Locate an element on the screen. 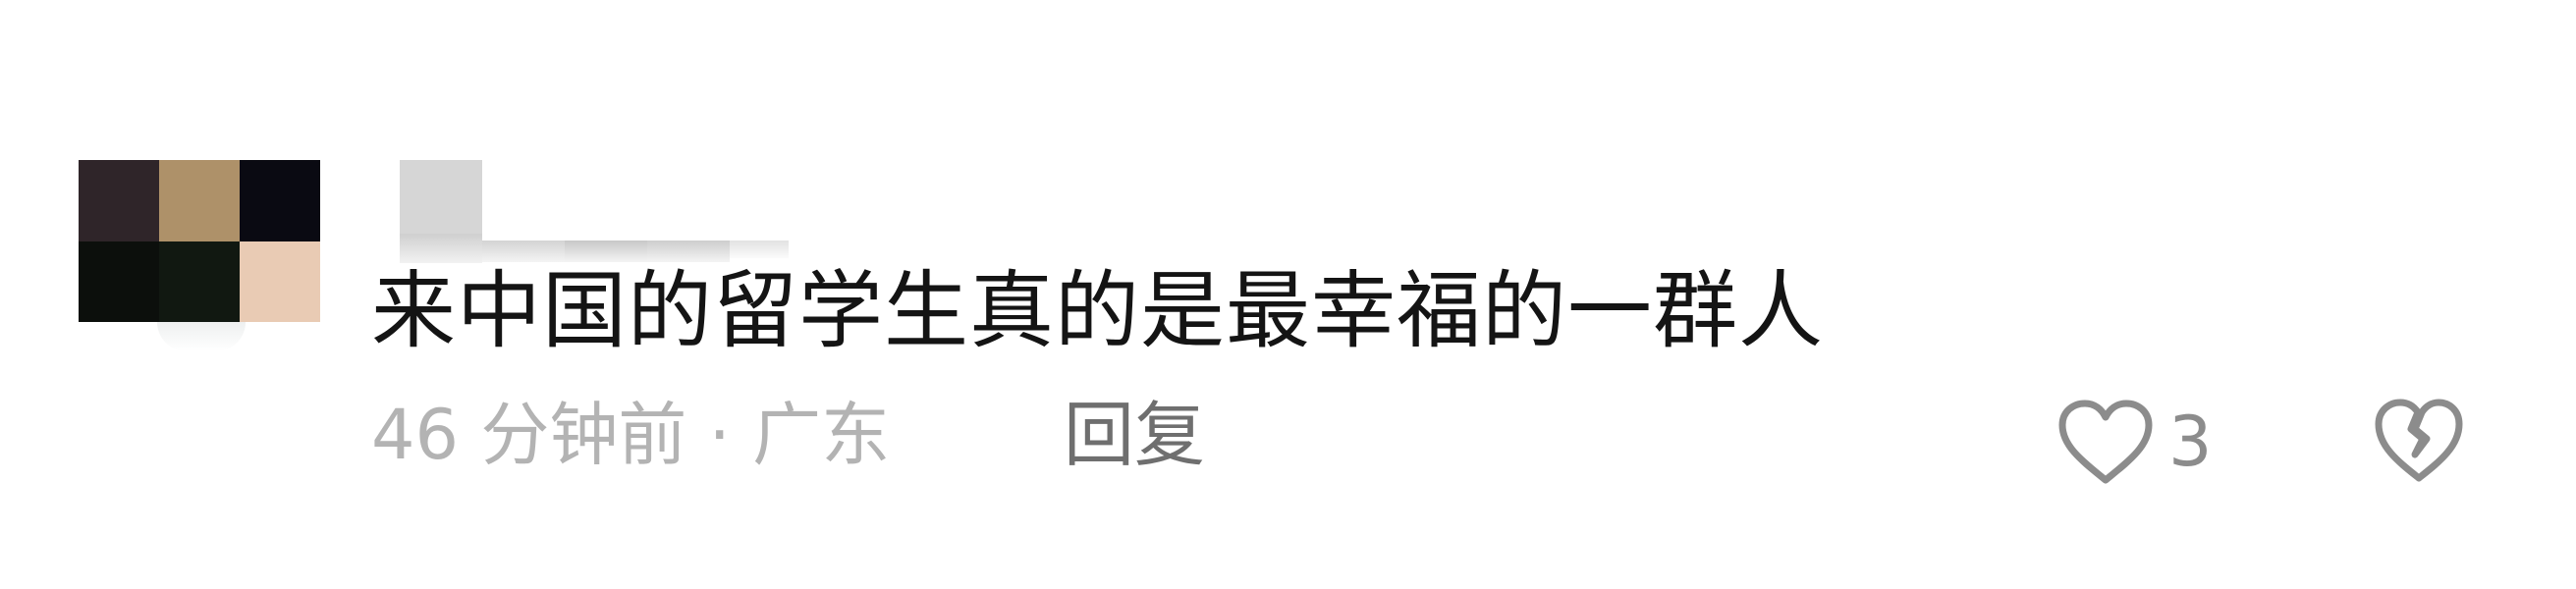 This screenshot has width=2576, height=589. avatar is located at coordinates (200, 241).